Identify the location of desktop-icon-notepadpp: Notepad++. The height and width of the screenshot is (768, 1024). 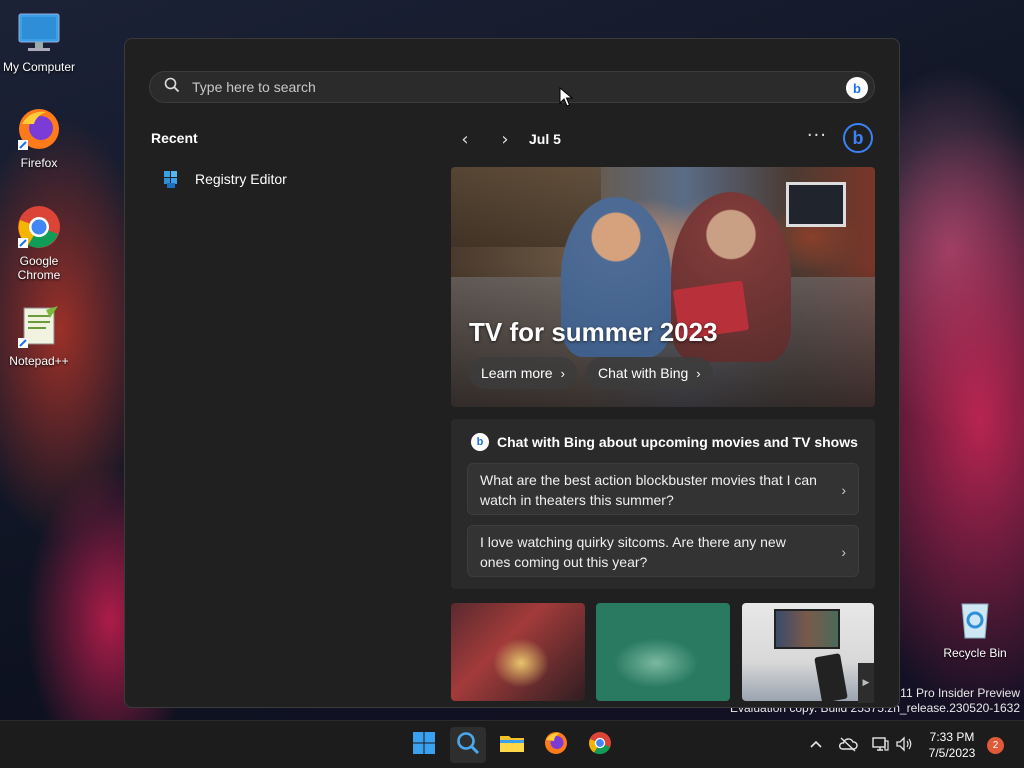
(39, 336).